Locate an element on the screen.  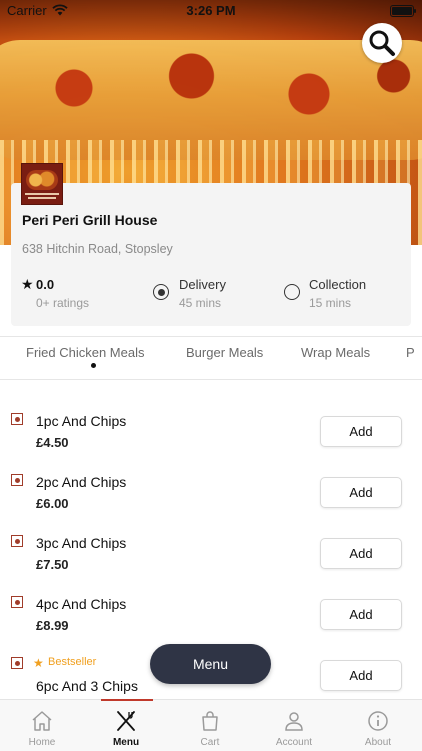
item-price: £4.50 is located at coordinates (52, 442).